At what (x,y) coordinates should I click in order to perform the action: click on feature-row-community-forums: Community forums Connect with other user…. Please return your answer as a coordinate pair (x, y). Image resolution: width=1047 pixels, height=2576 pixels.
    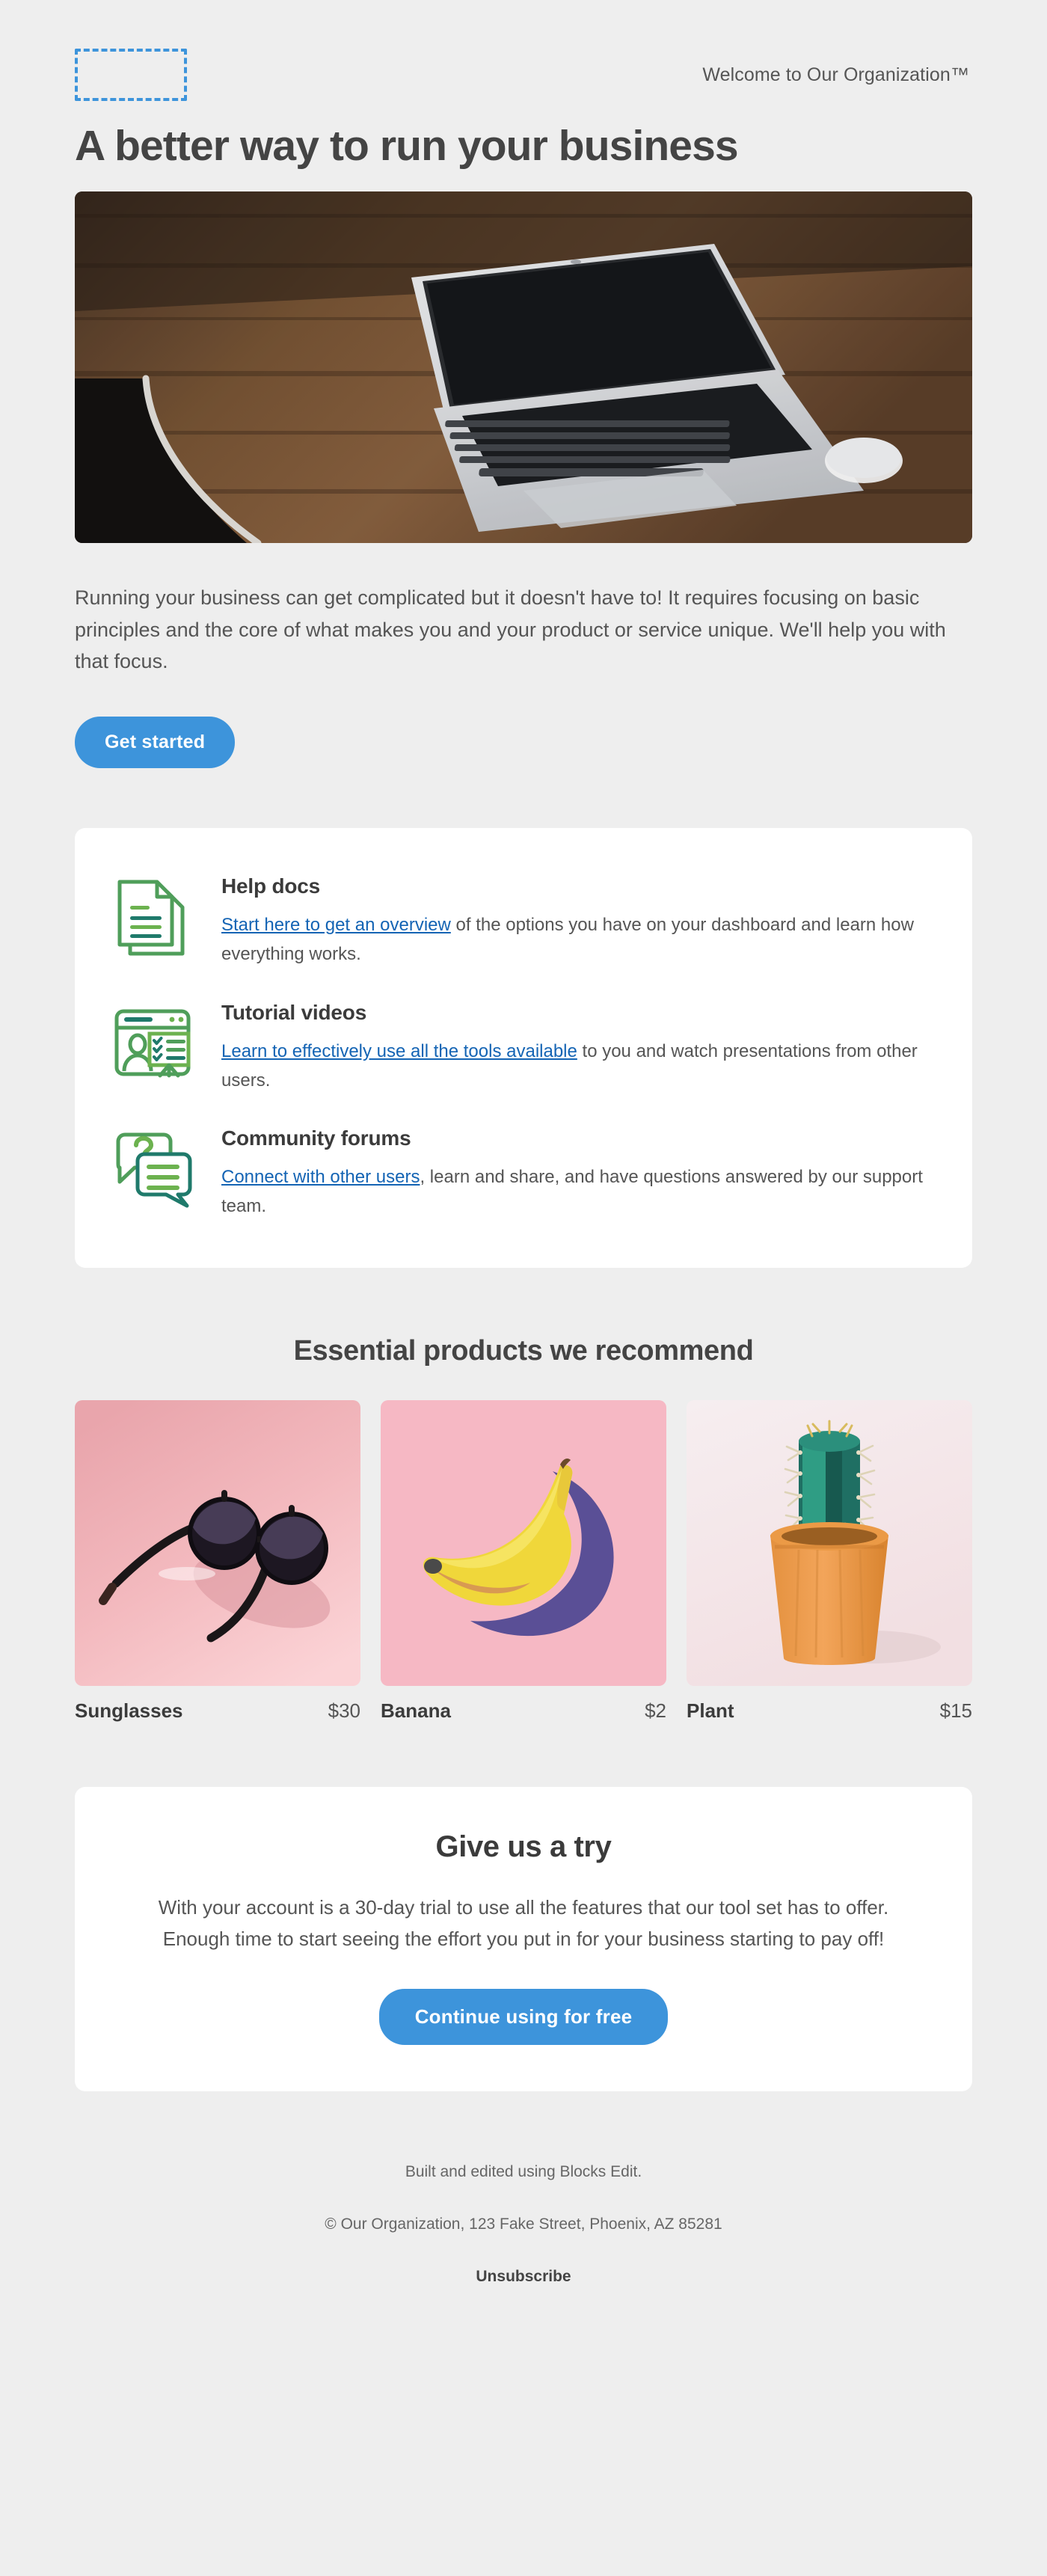
    Looking at the image, I should click on (523, 1174).